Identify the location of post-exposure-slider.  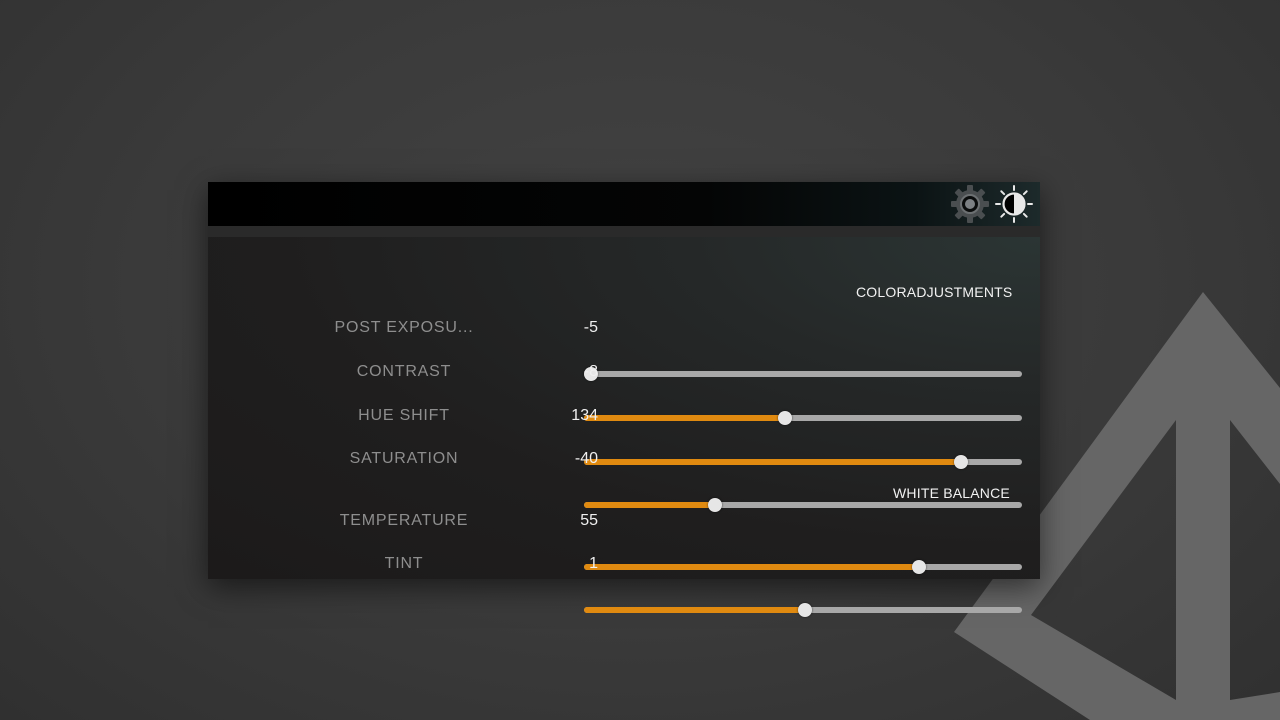
(803, 374).